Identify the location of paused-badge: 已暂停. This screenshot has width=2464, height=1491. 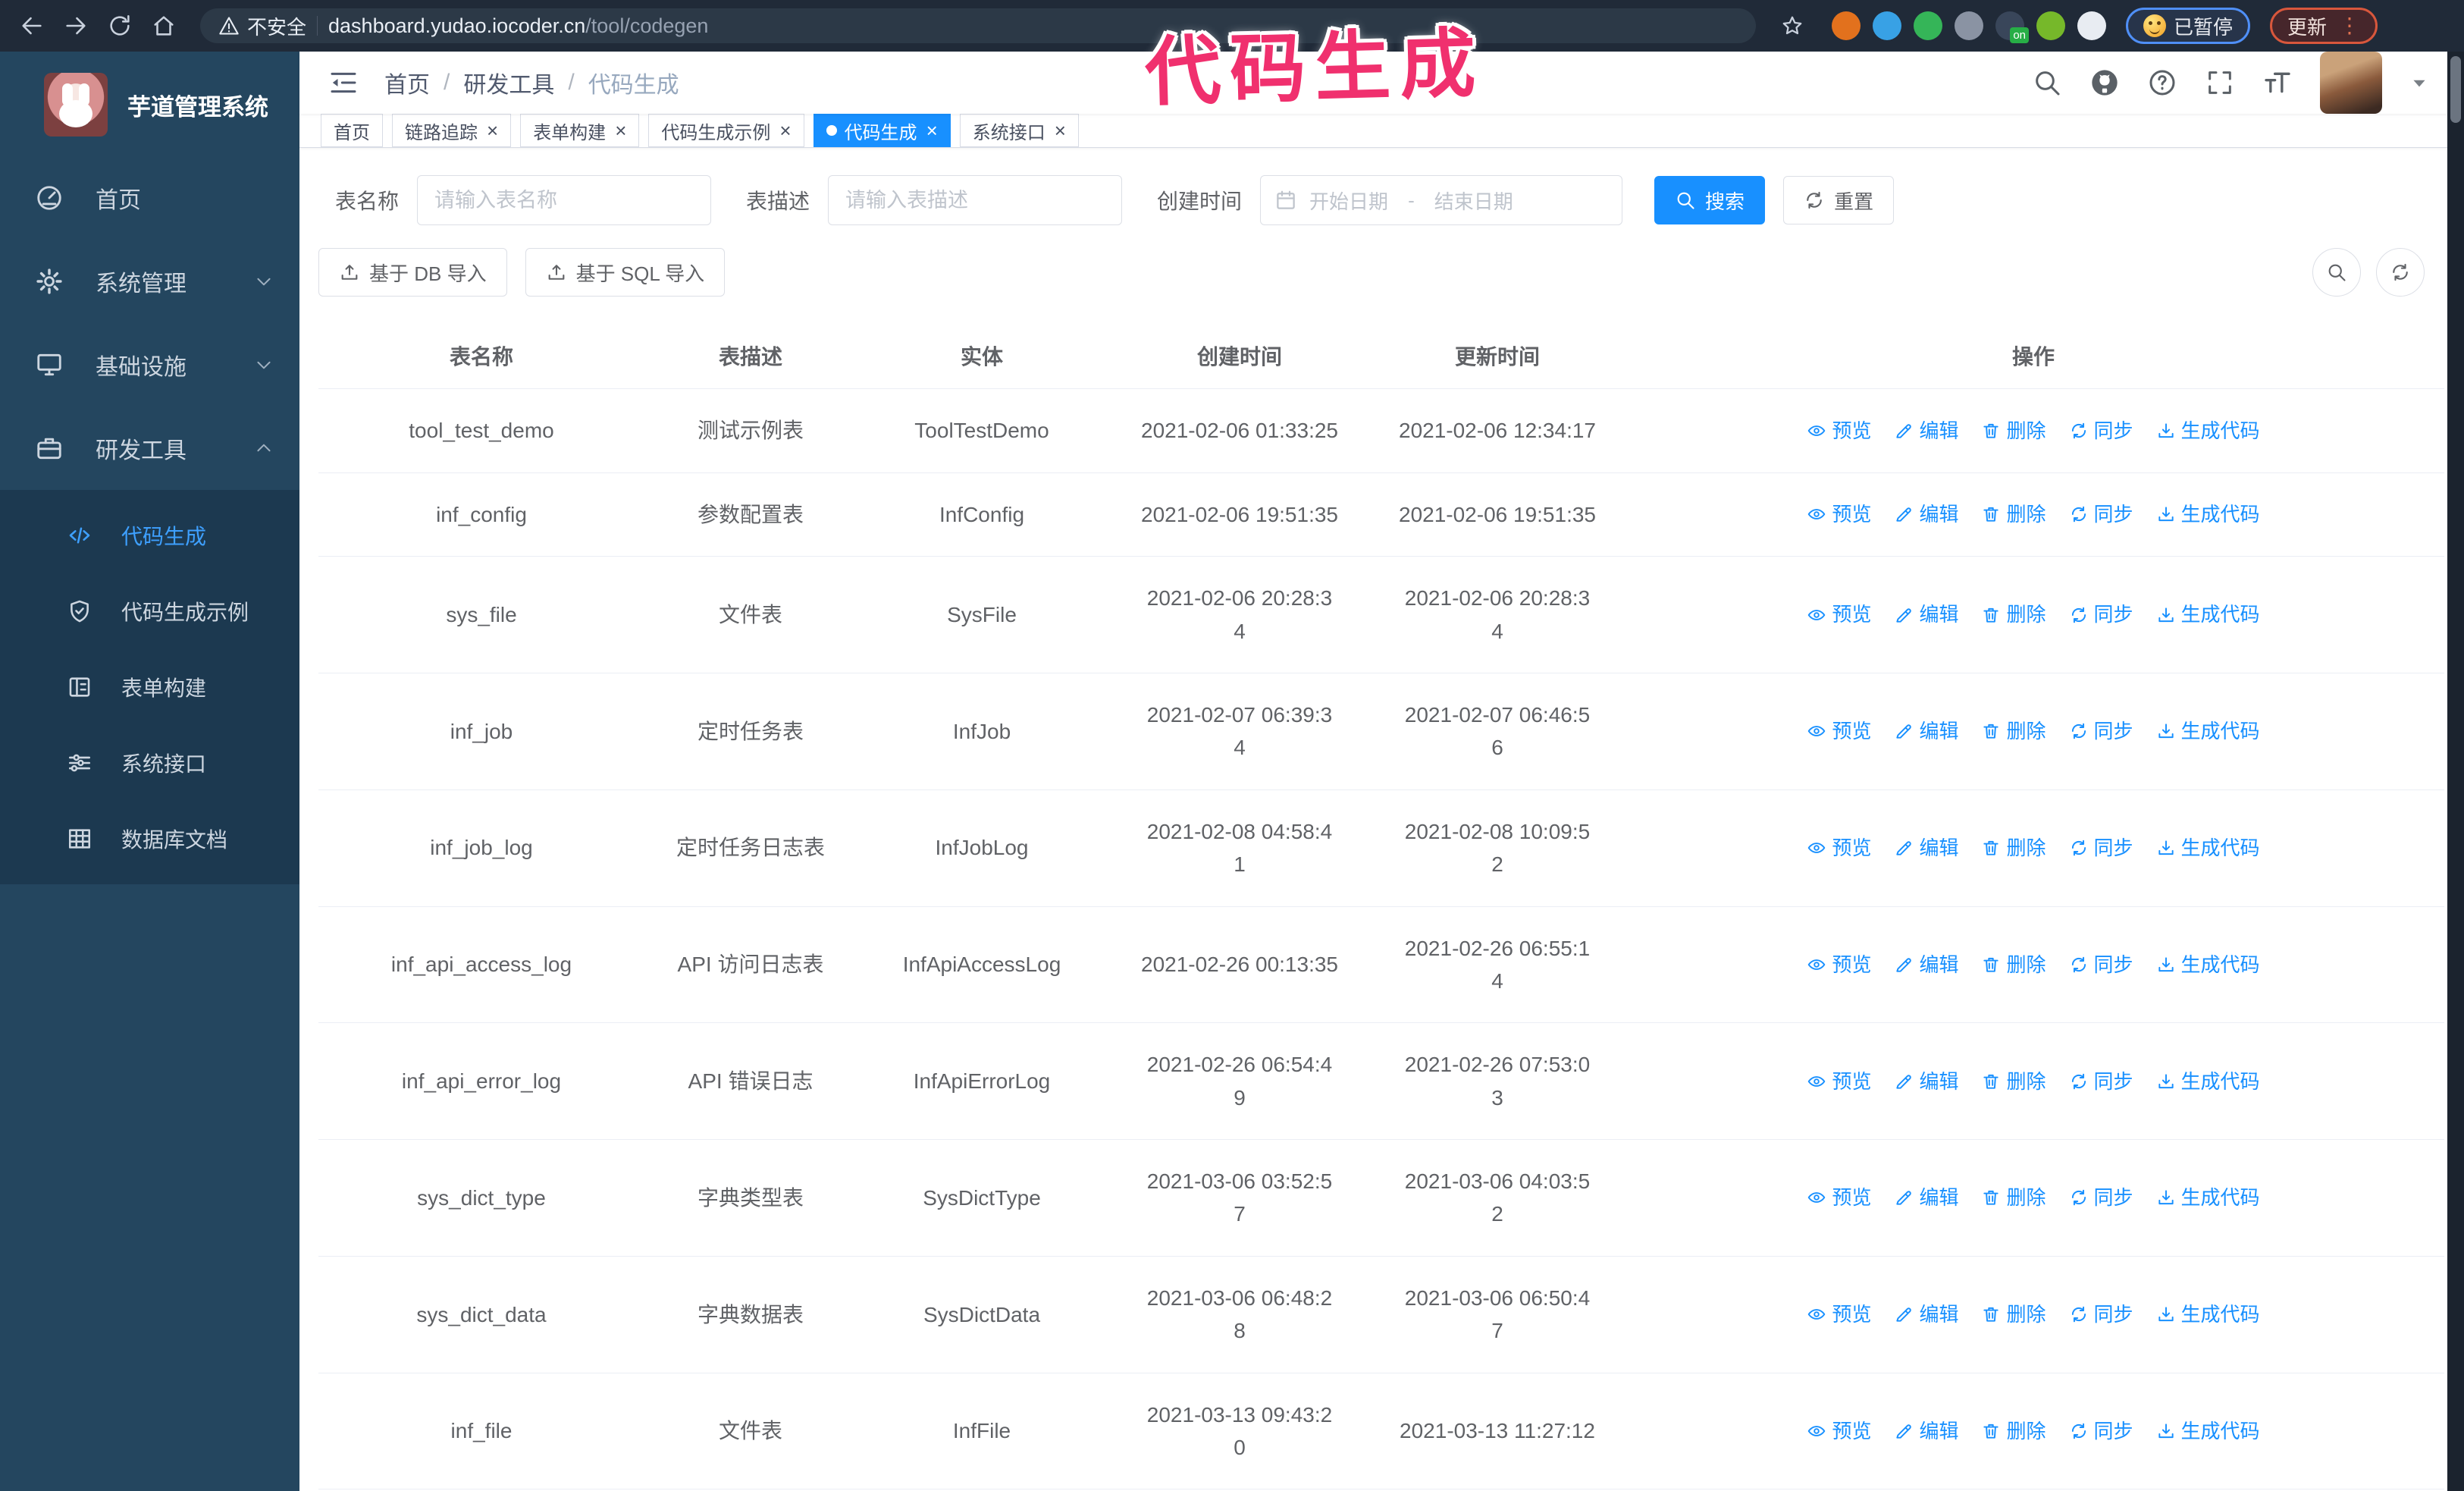
(2188, 26).